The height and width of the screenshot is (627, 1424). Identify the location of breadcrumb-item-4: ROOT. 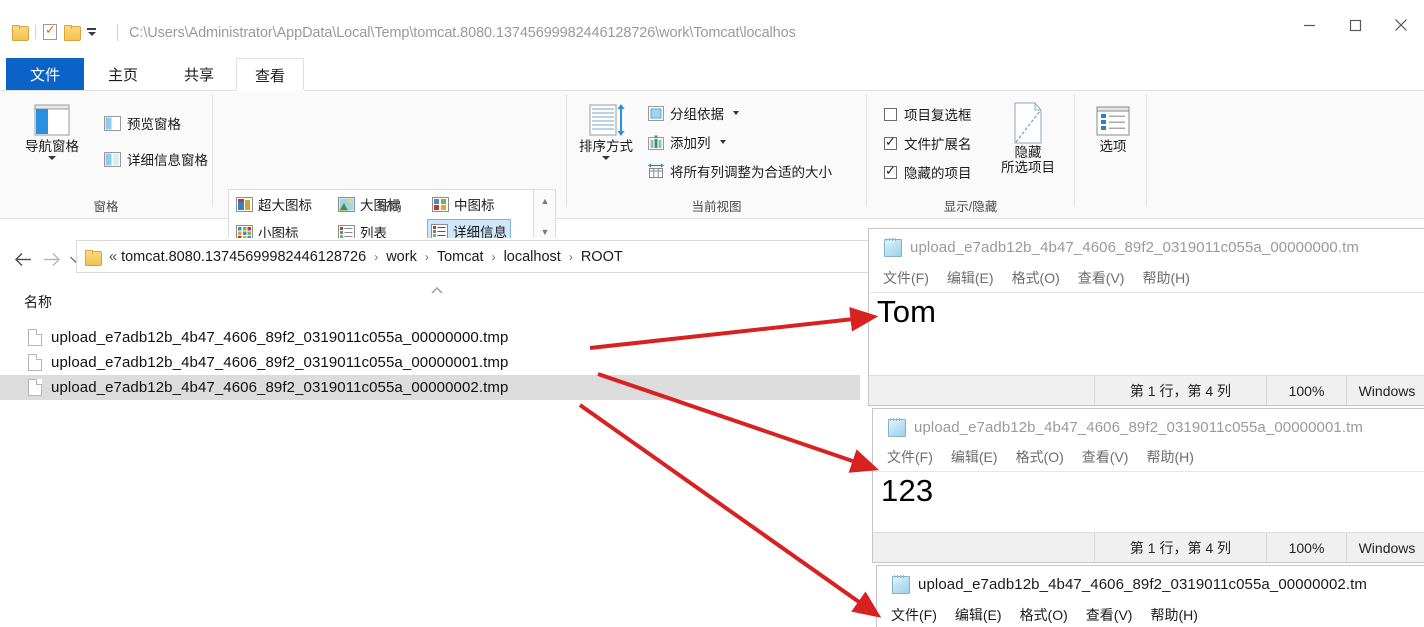
(602, 257).